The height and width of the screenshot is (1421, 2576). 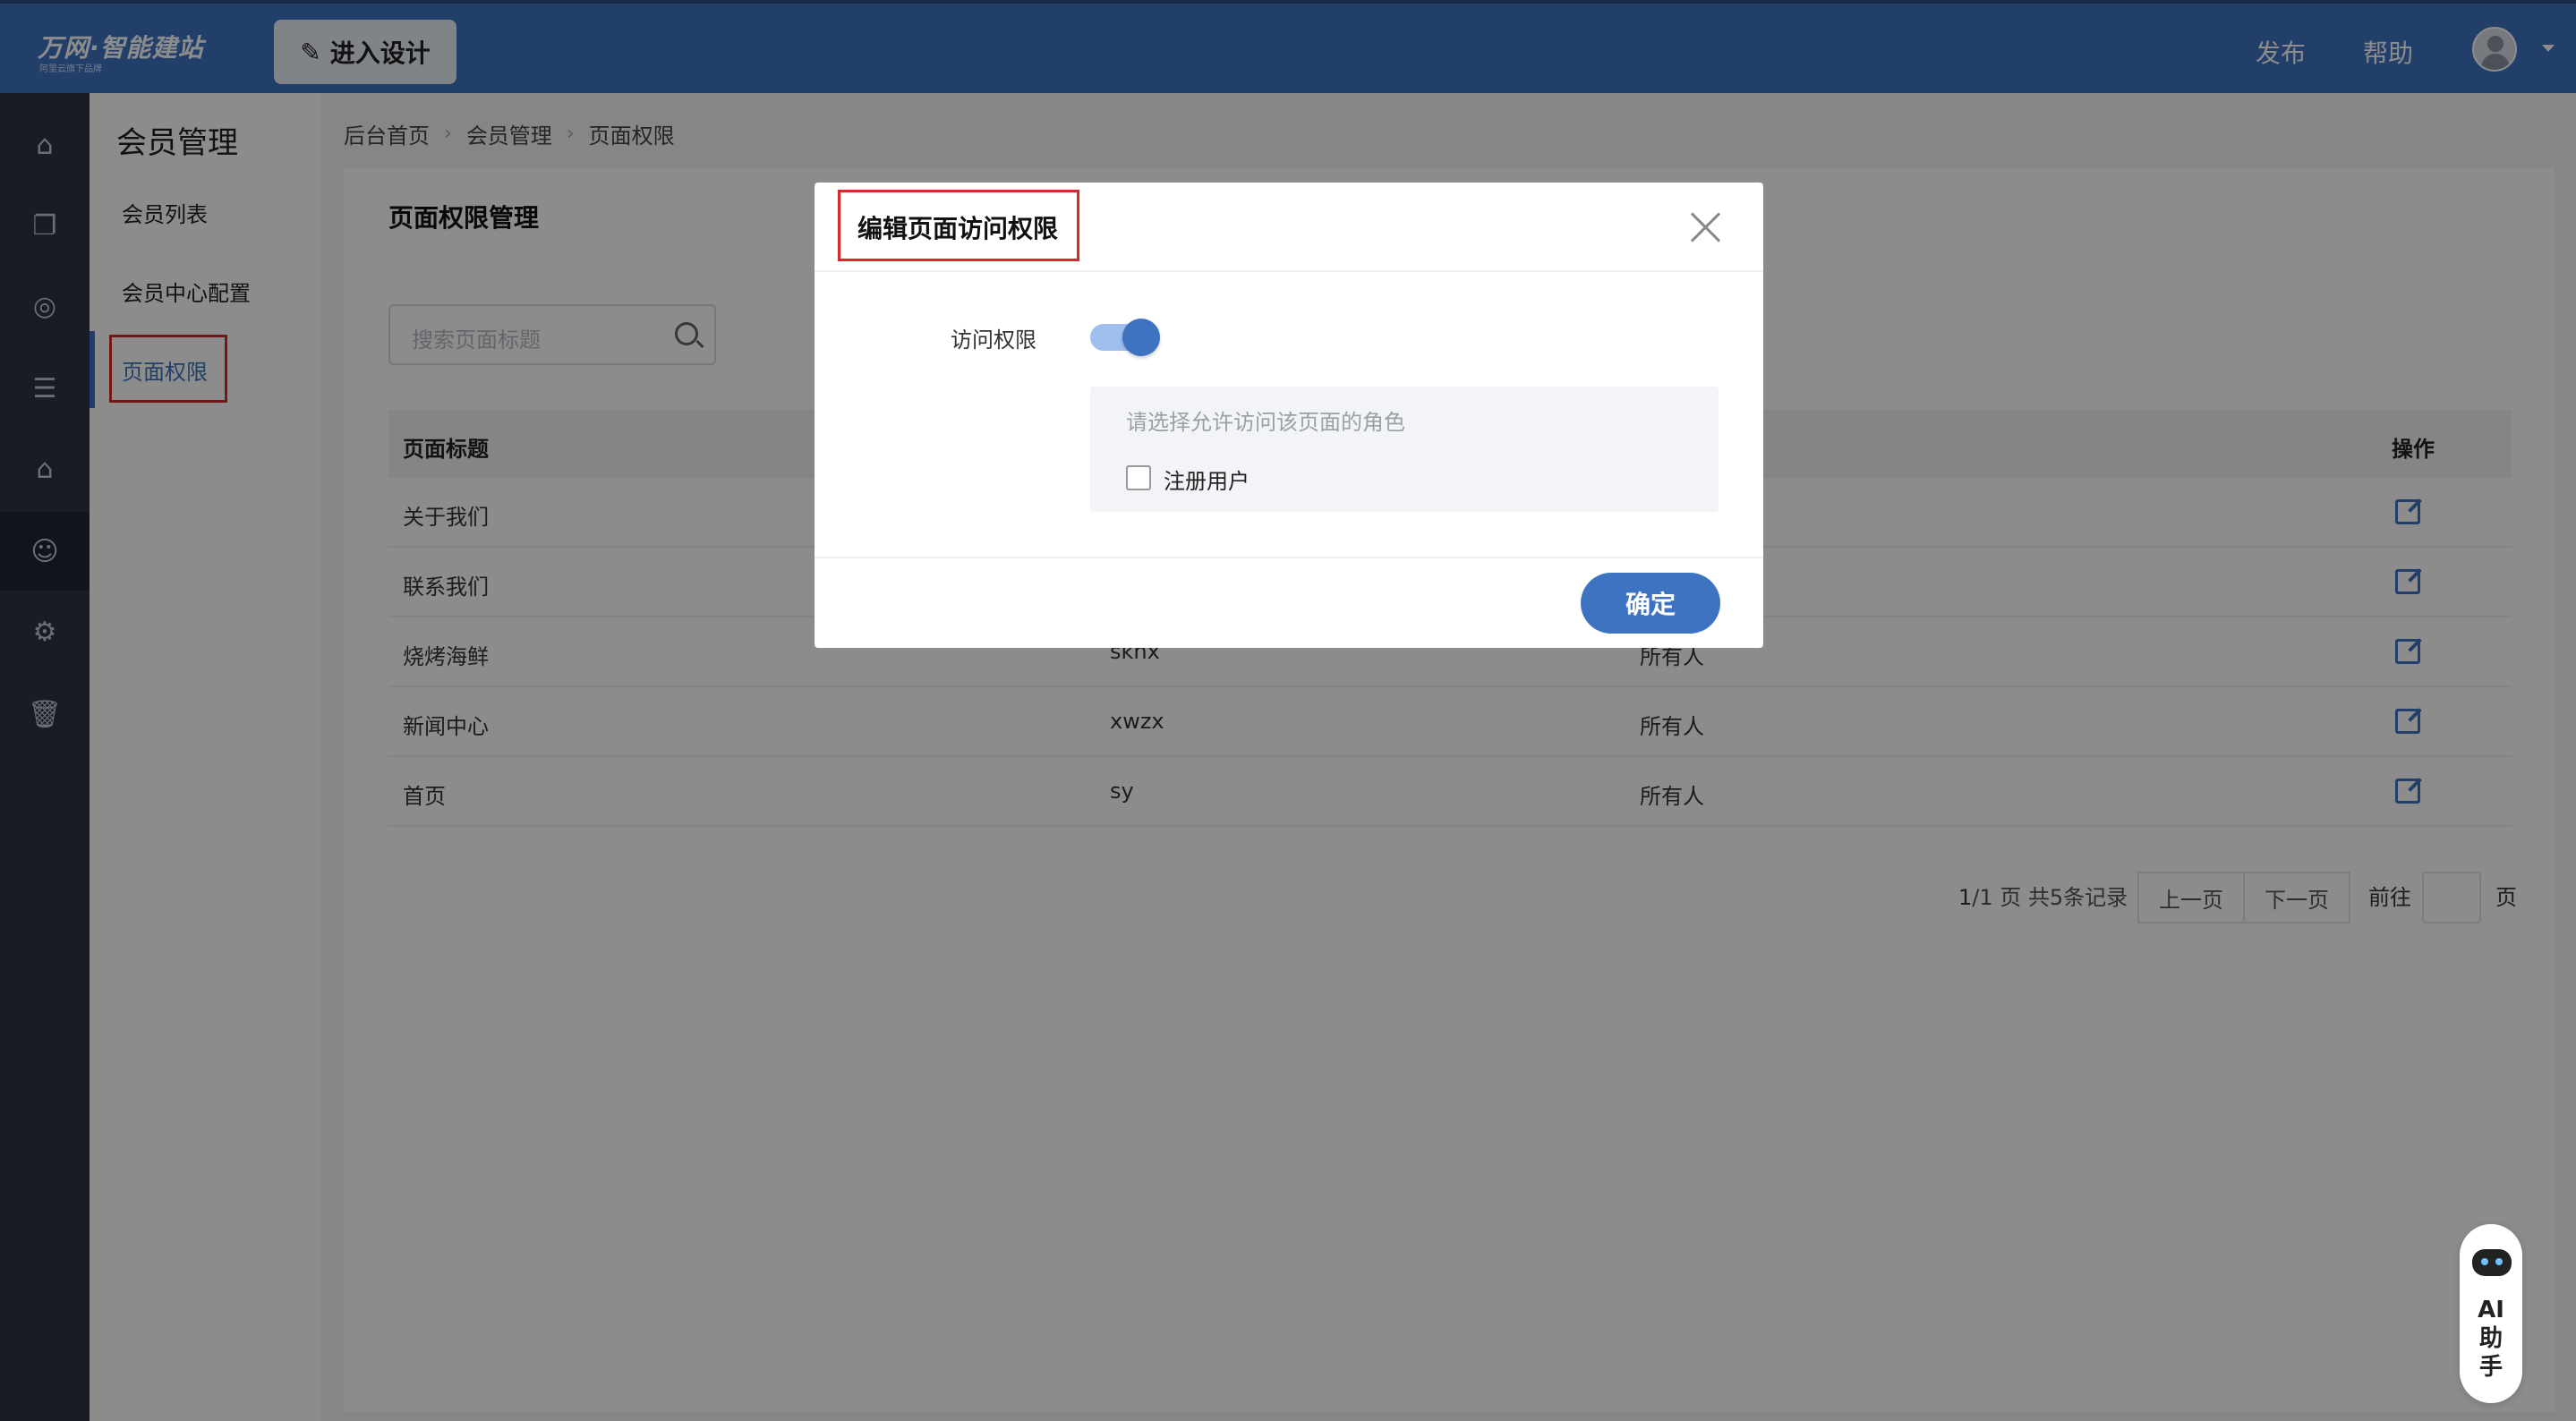 I want to click on access-permission-label: 访问权限, so click(x=993, y=340).